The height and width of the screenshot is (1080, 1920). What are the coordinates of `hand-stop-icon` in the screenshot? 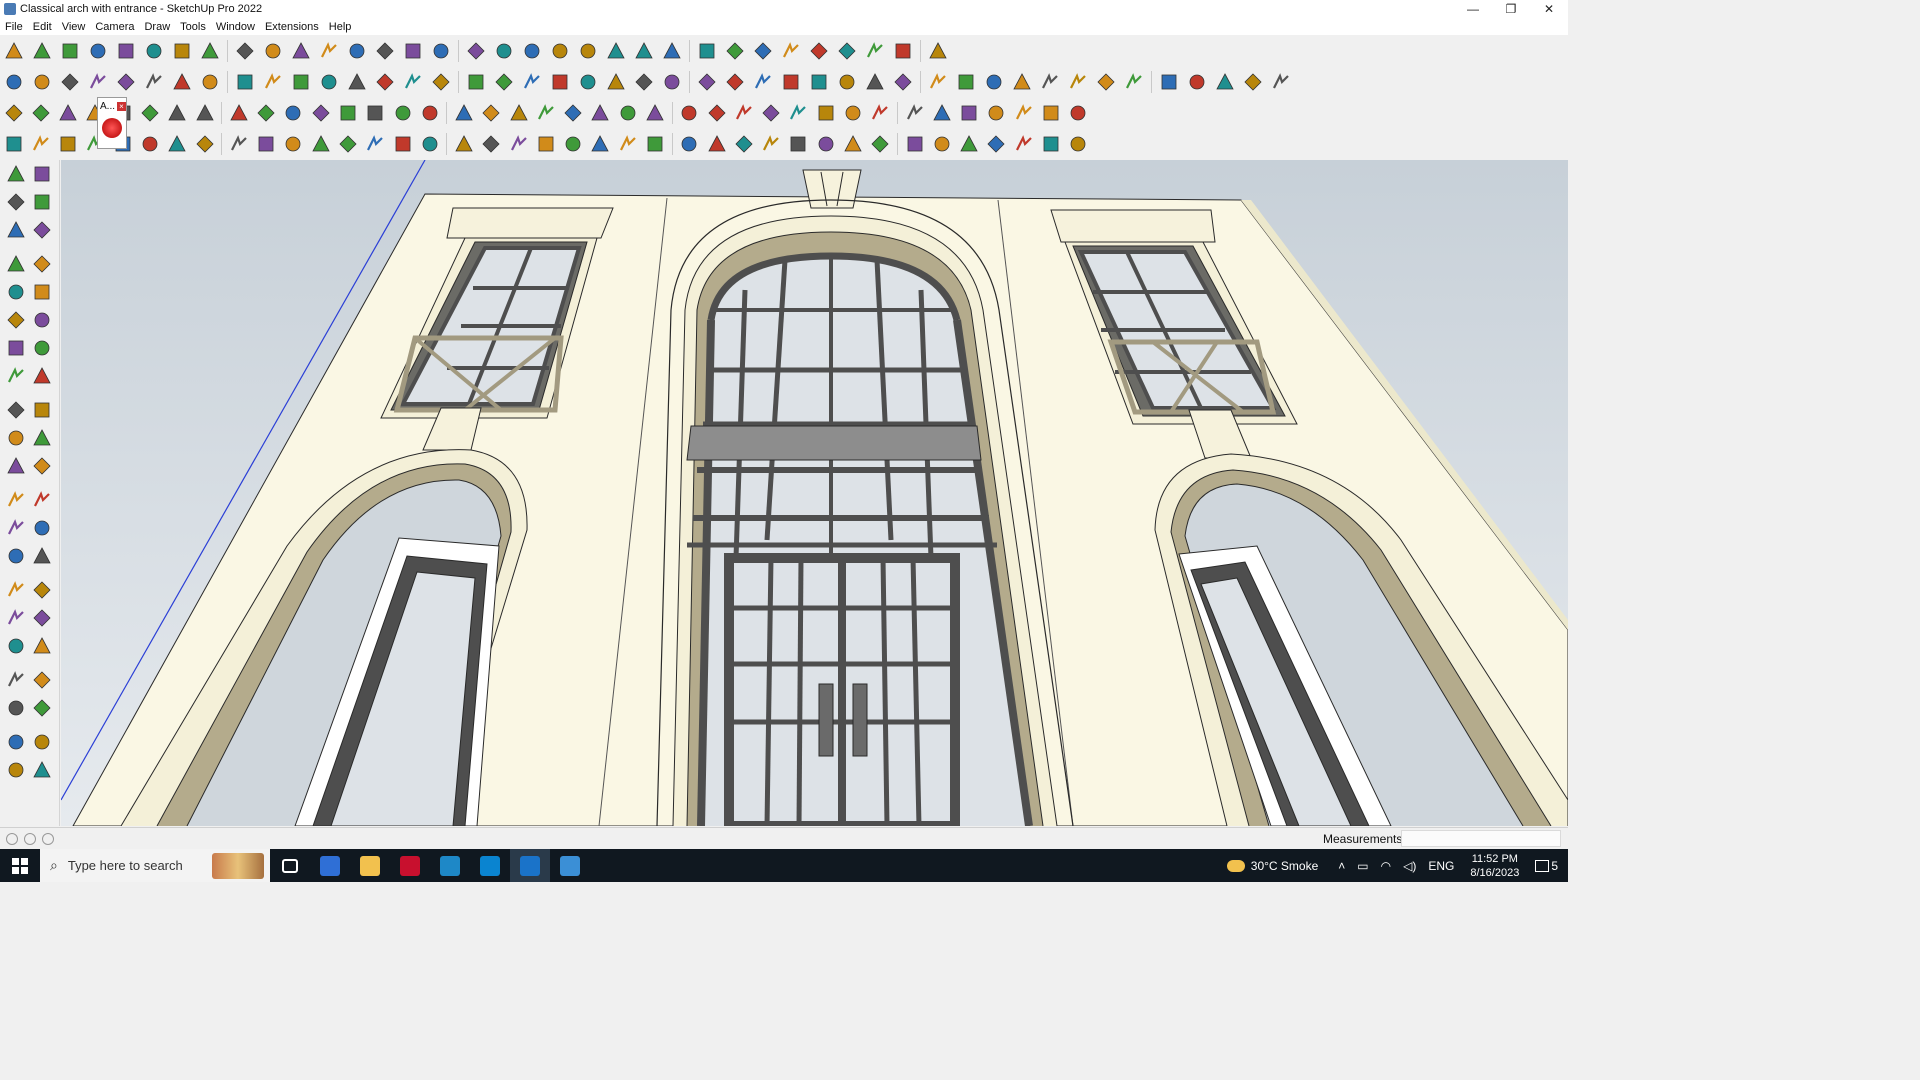 It's located at (938, 51).